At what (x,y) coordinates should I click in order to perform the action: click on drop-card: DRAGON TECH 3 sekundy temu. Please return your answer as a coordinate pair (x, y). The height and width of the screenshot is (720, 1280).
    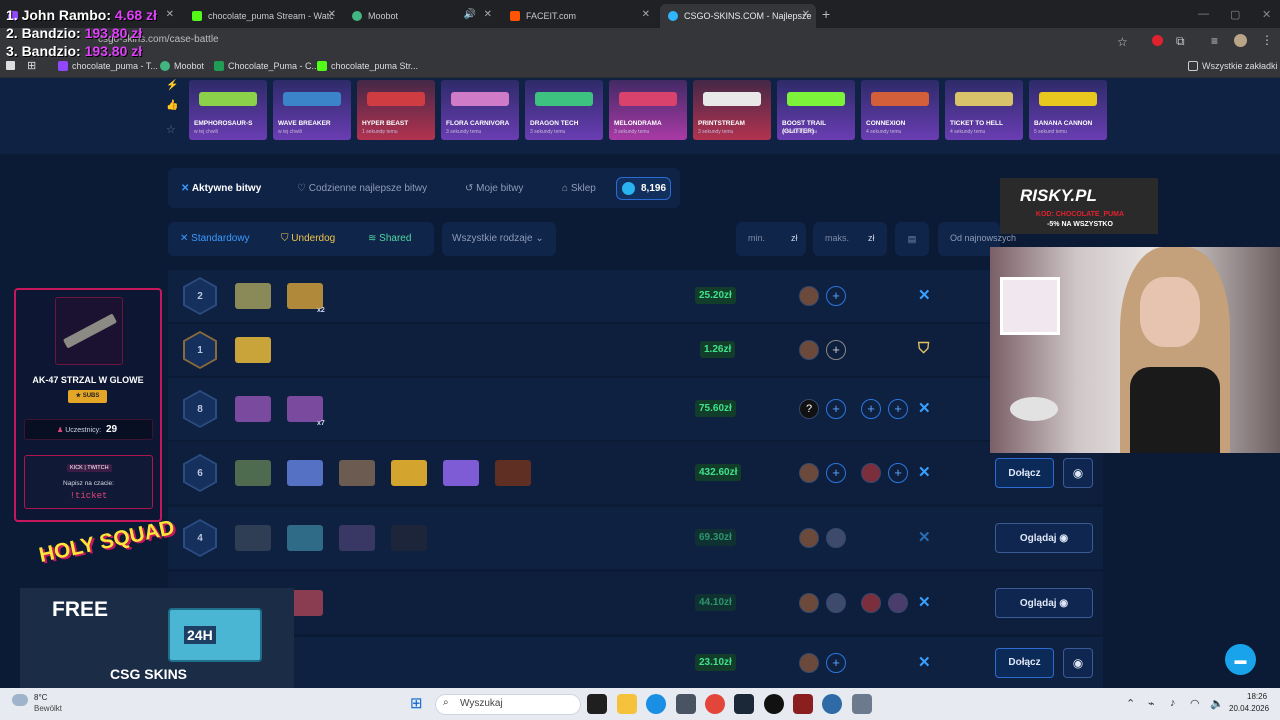
    Looking at the image, I should click on (564, 110).